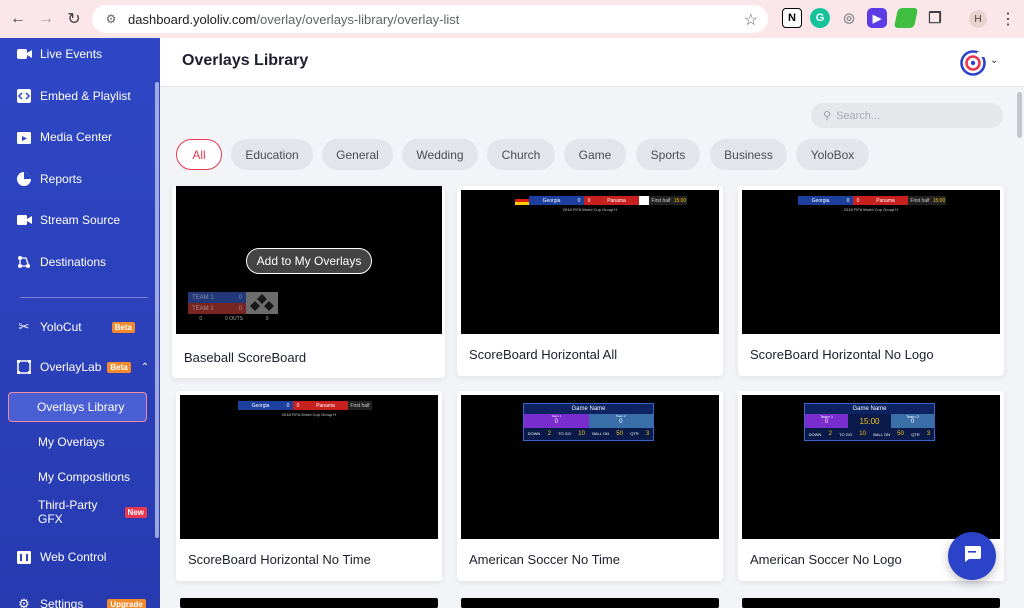 The height and width of the screenshot is (608, 1024). I want to click on green-extension-icon, so click(906, 18).